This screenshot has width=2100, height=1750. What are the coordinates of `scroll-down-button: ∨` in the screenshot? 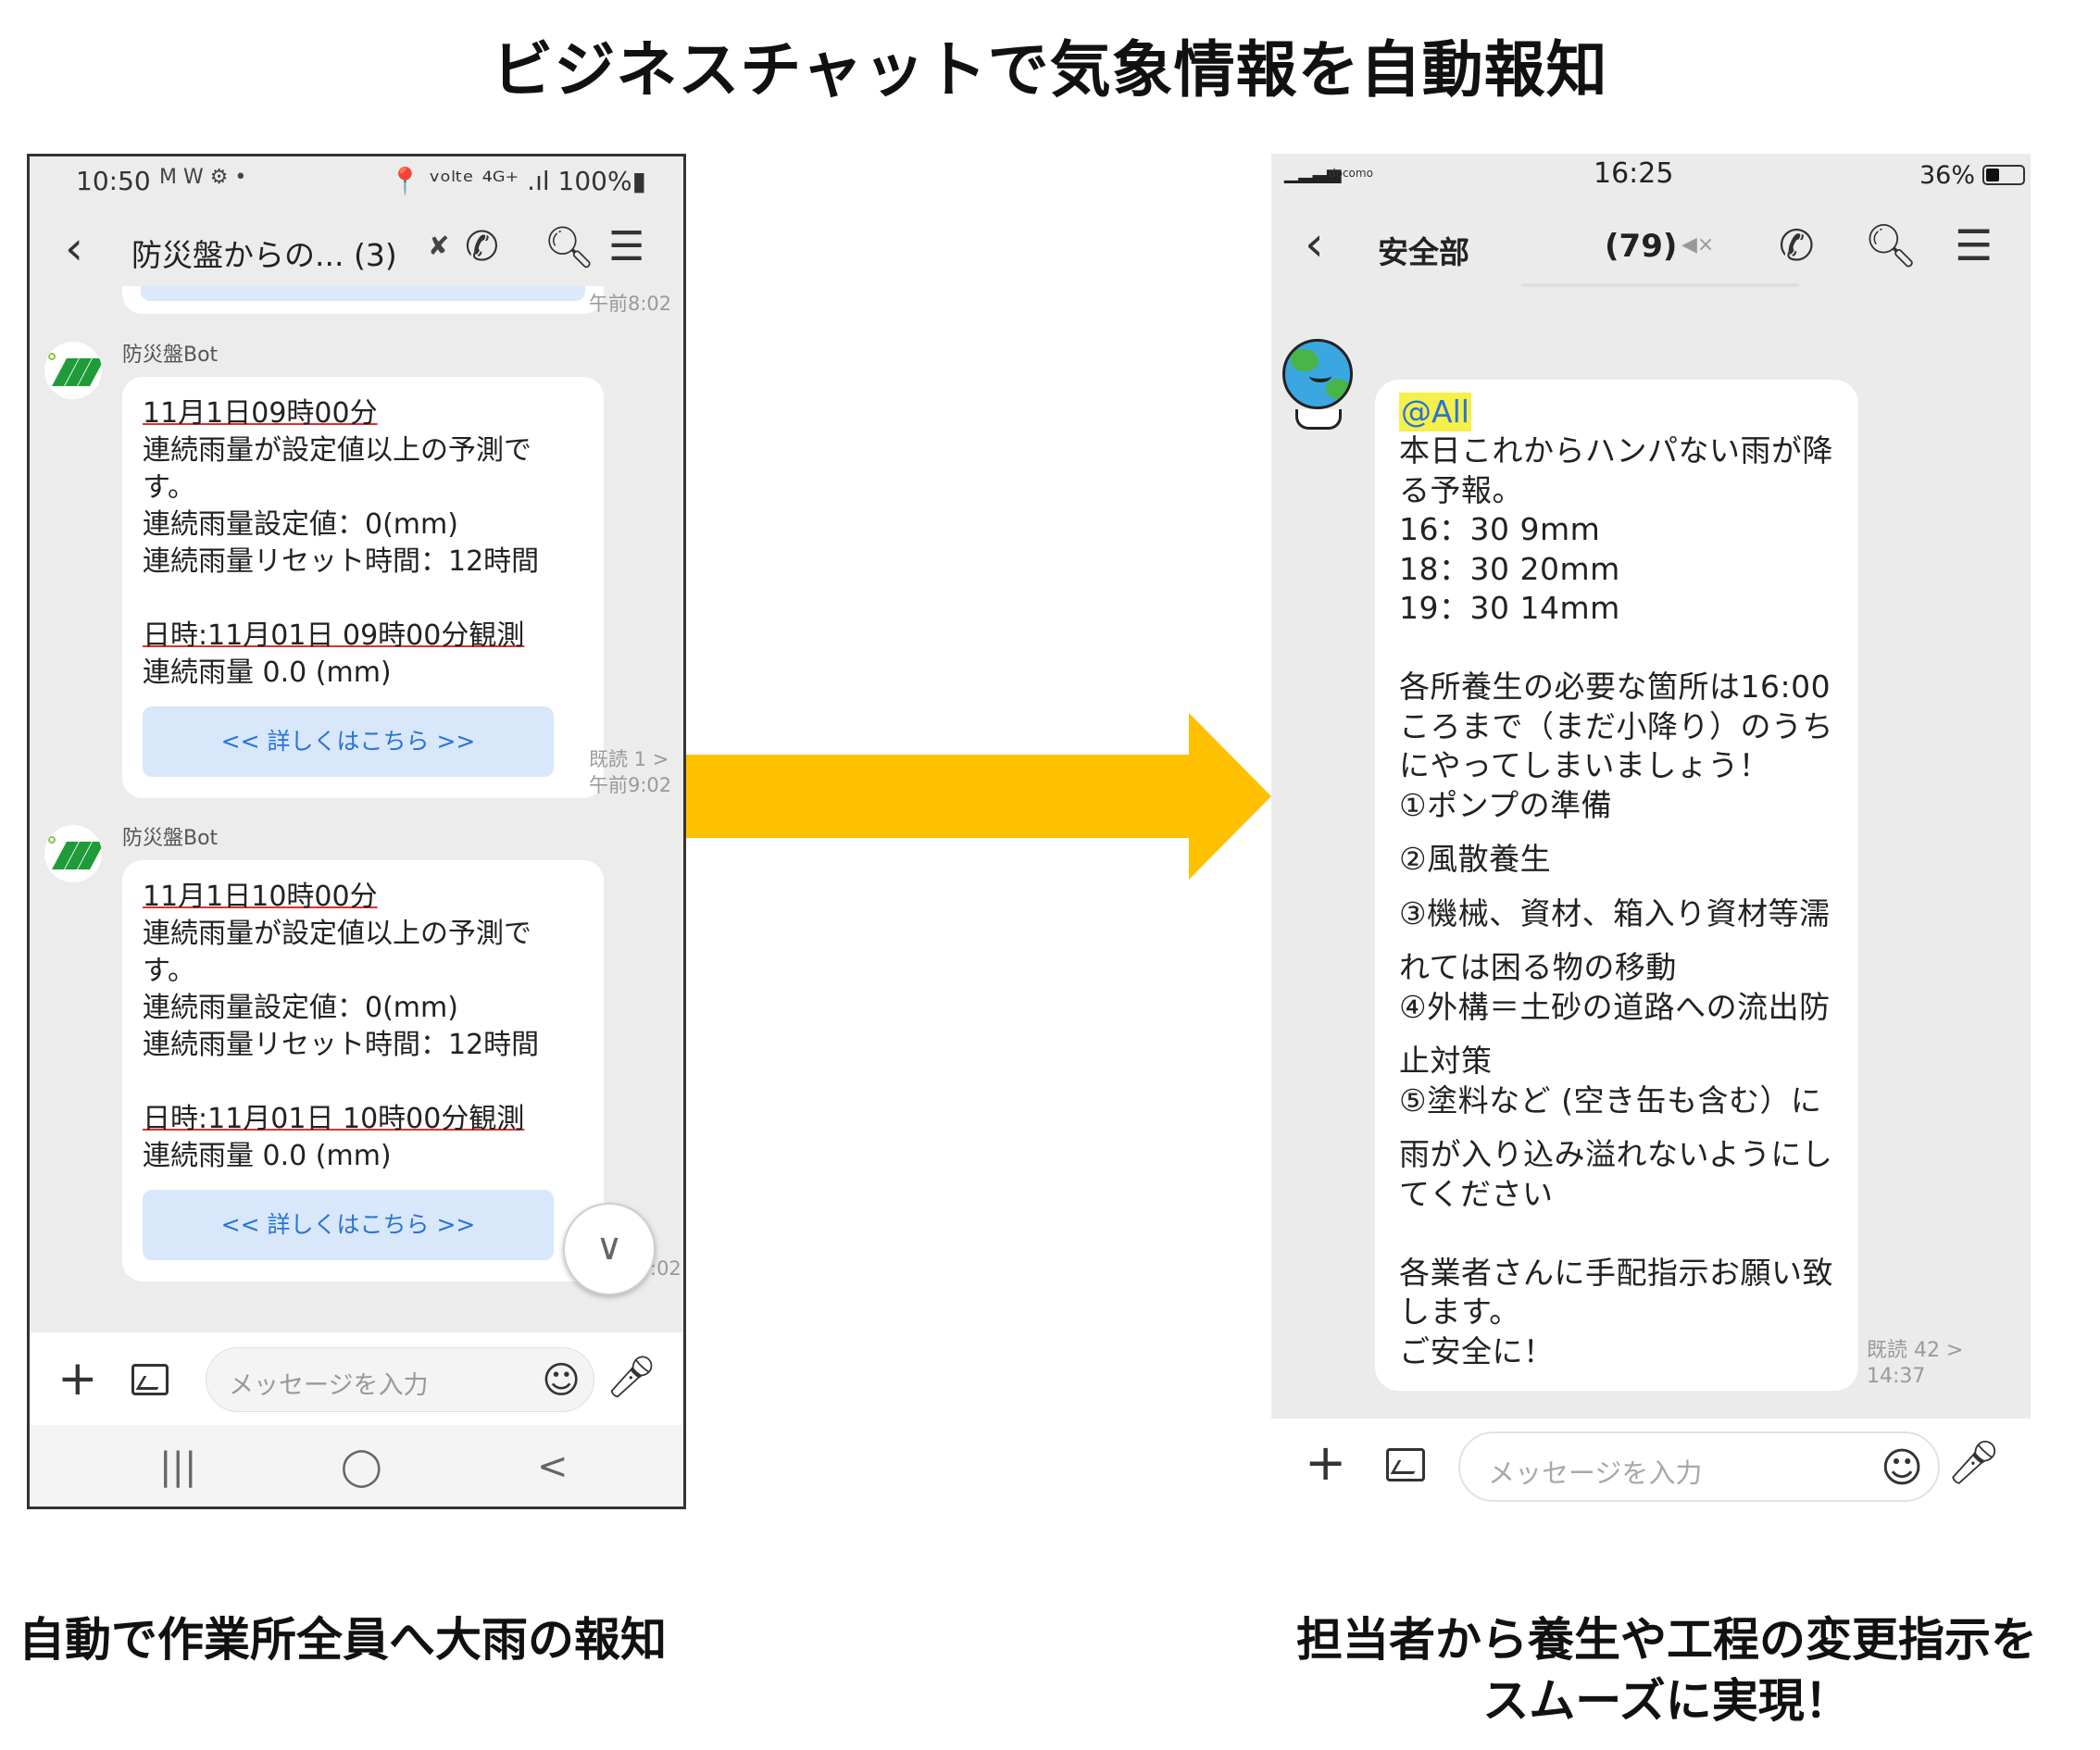 It's located at (609, 1249).